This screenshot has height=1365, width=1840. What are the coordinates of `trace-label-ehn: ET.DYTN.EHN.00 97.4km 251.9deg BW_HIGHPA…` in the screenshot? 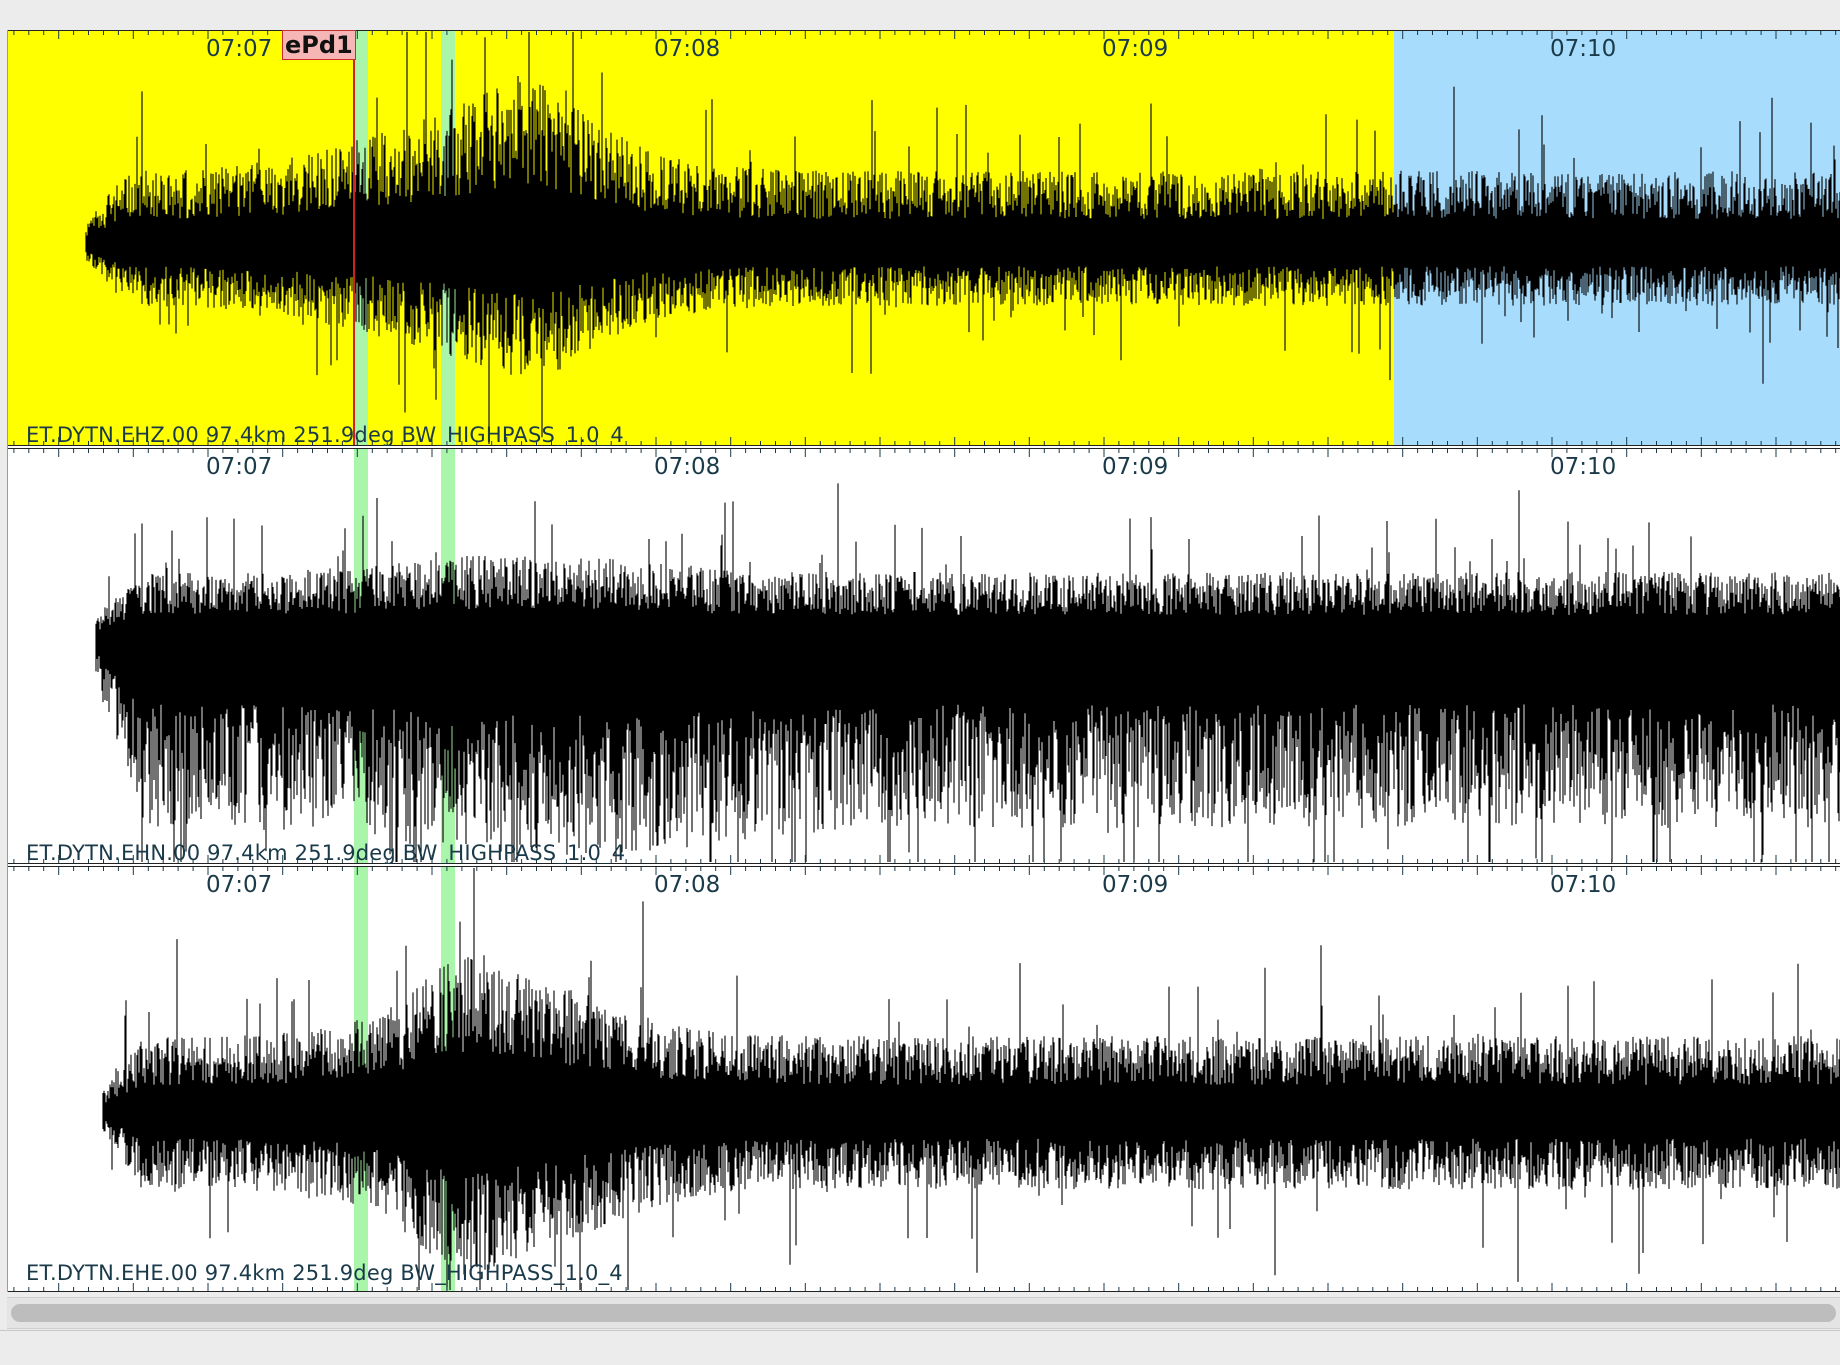 It's located at (326, 852).